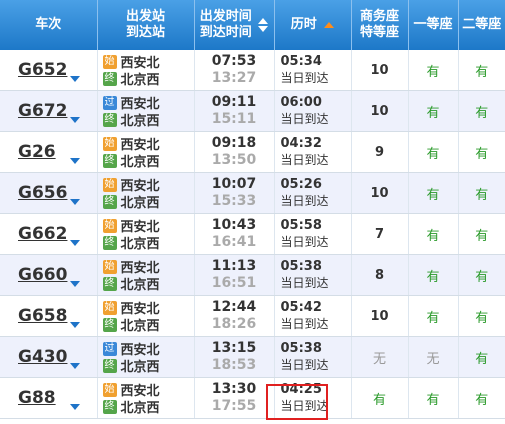  What do you see at coordinates (42, 111) in the screenshot?
I see `train-number-link: G672` at bounding box center [42, 111].